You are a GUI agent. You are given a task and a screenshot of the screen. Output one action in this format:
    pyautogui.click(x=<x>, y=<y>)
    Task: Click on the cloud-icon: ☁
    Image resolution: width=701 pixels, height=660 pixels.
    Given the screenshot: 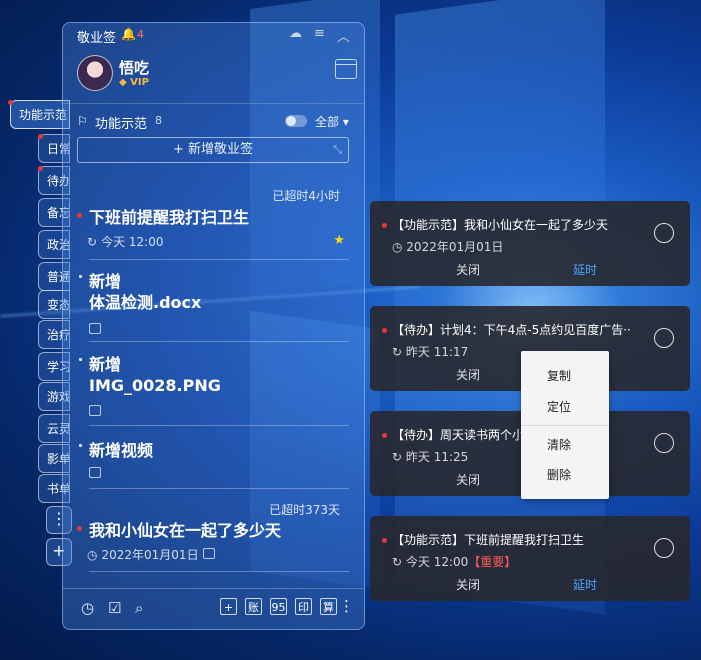 What is the action you would take?
    pyautogui.click(x=295, y=33)
    